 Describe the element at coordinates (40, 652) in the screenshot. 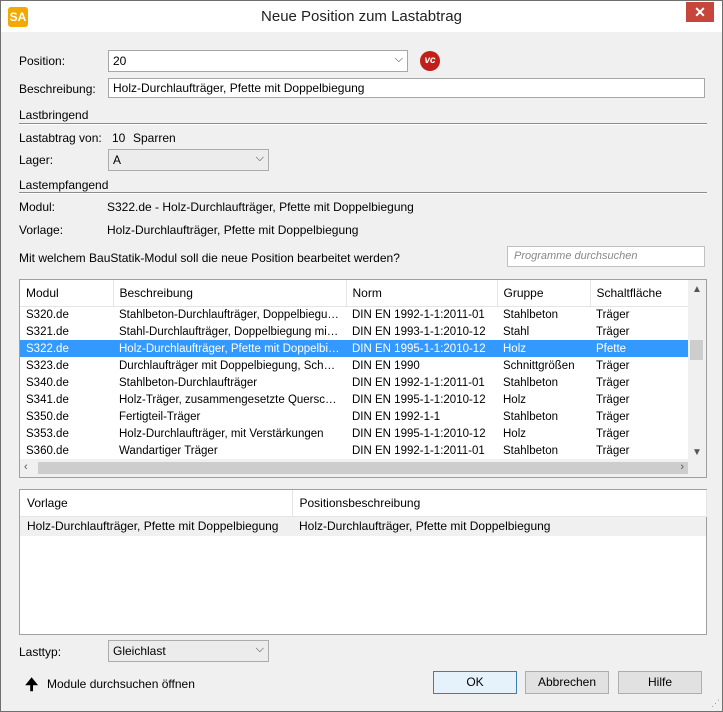

I see `lasttyp-label: Lasttyp:` at that location.